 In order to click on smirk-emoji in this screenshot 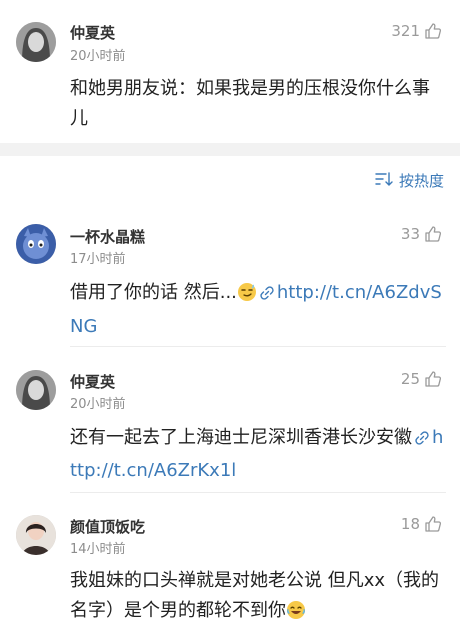, I will do `click(247, 297)`.